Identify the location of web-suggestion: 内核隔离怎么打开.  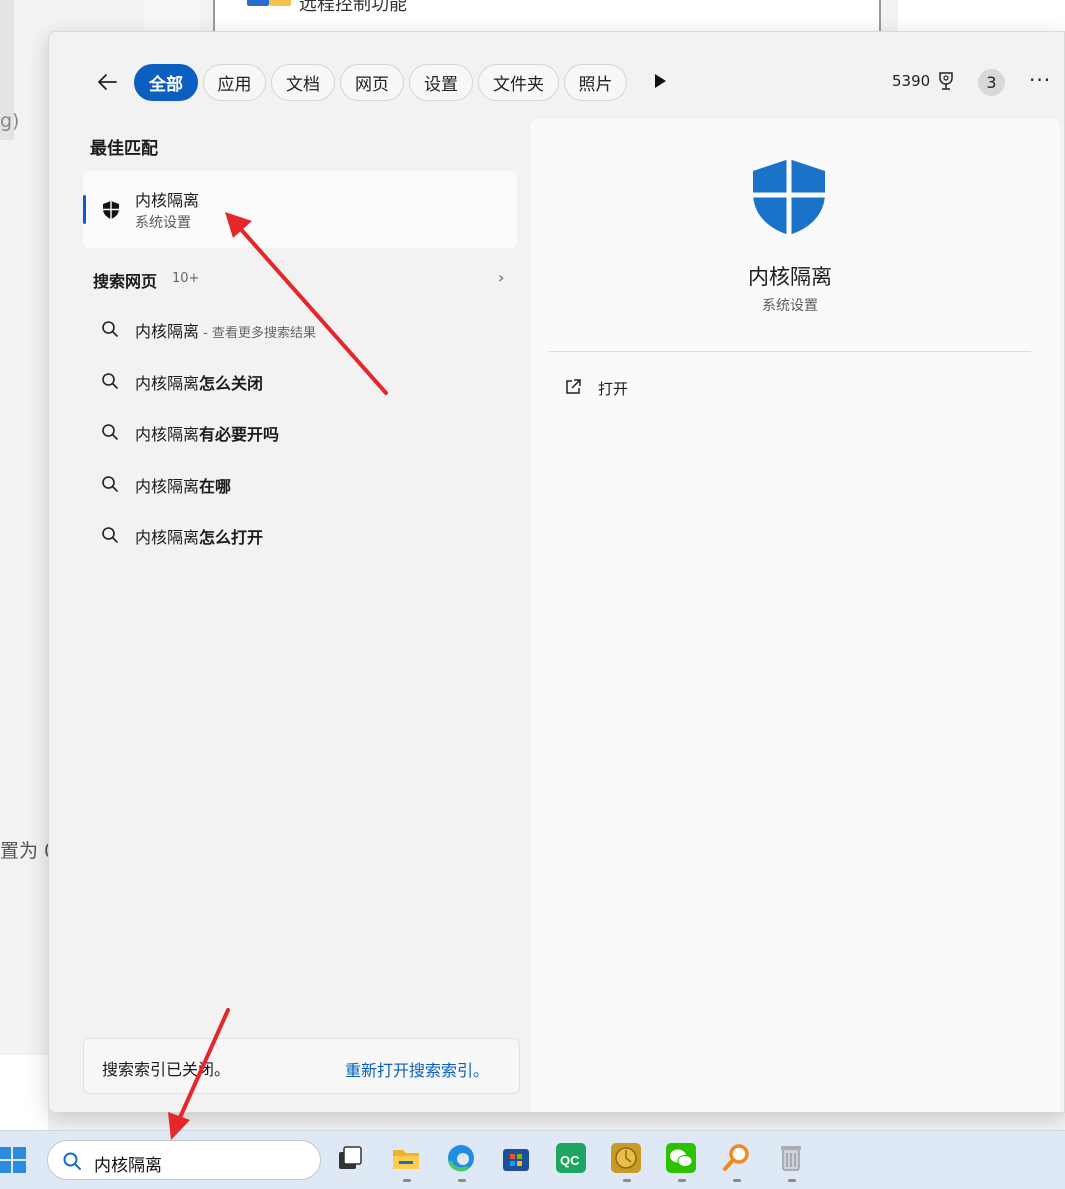
(311, 536).